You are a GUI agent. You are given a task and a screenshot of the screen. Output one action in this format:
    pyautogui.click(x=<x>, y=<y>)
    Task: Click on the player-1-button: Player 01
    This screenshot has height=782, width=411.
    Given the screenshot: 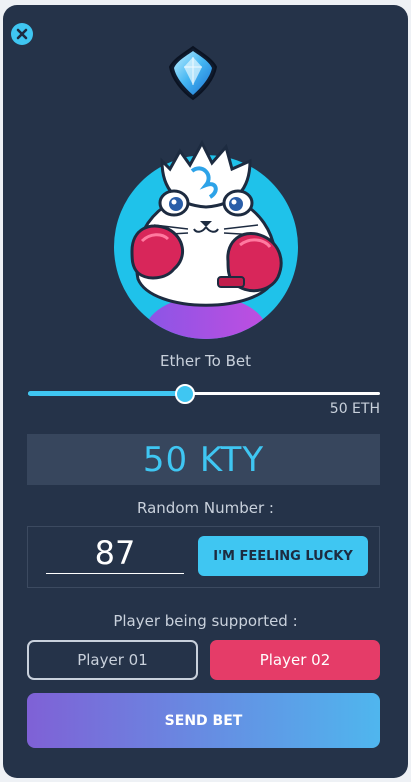 What is the action you would take?
    pyautogui.click(x=112, y=660)
    